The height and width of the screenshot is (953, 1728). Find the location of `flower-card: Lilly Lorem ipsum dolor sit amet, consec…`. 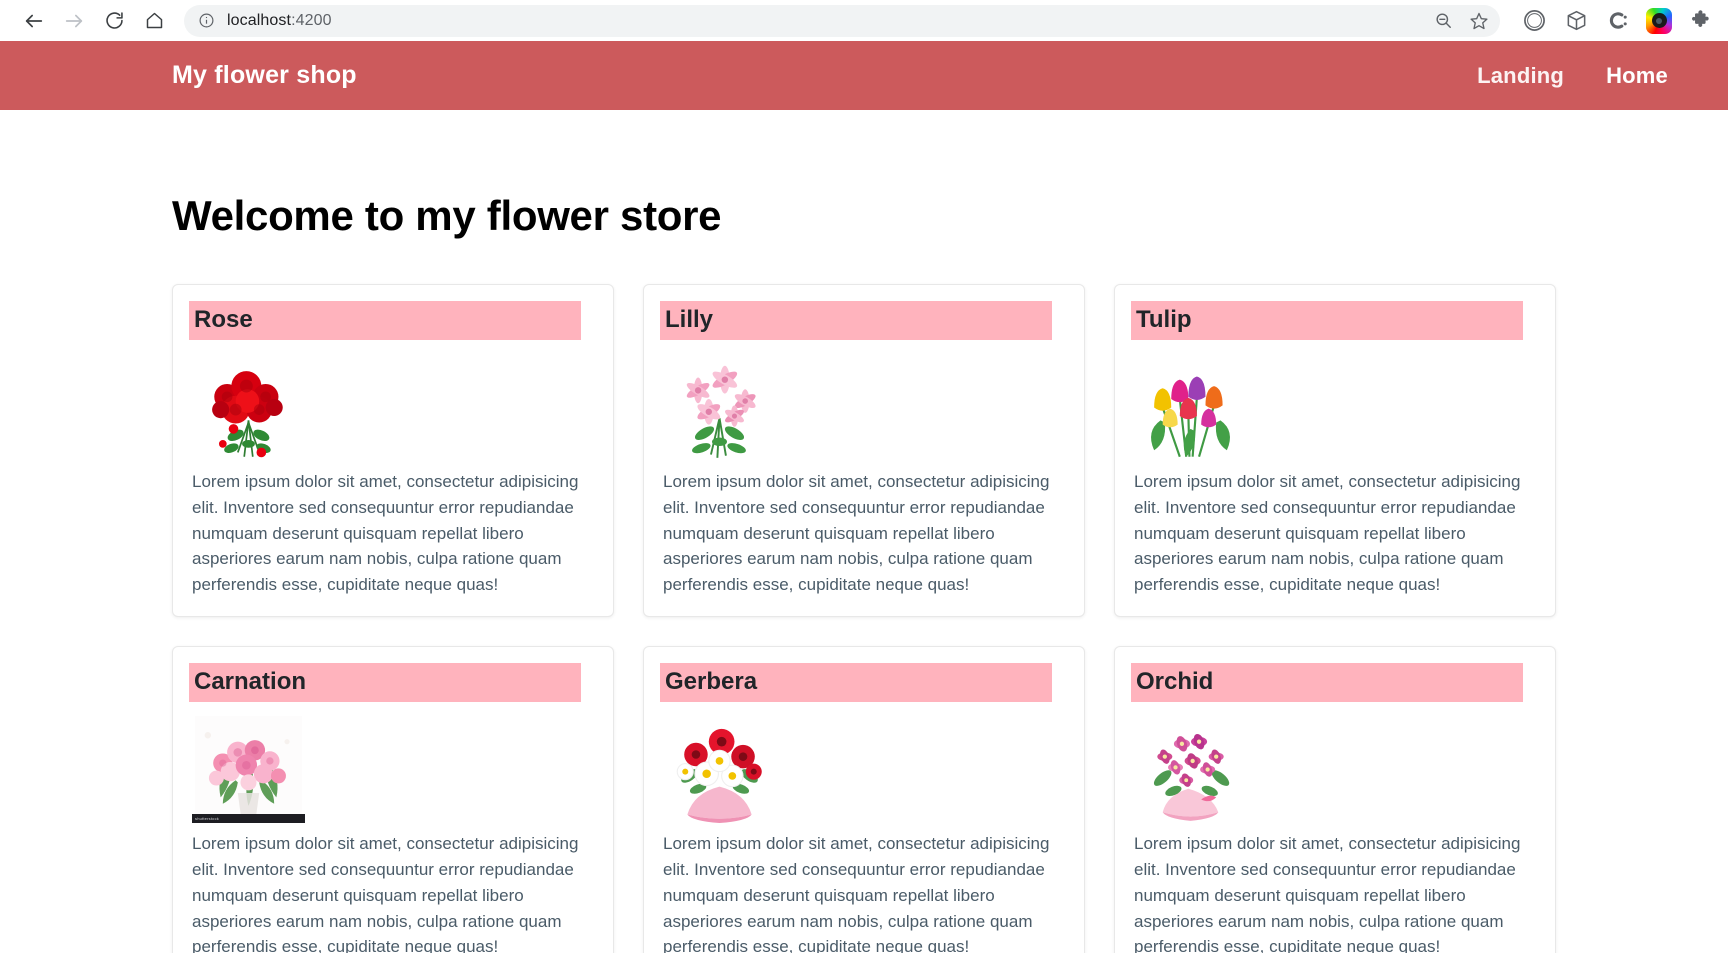

flower-card: Lilly Lorem ipsum dolor sit amet, consec… is located at coordinates (864, 451).